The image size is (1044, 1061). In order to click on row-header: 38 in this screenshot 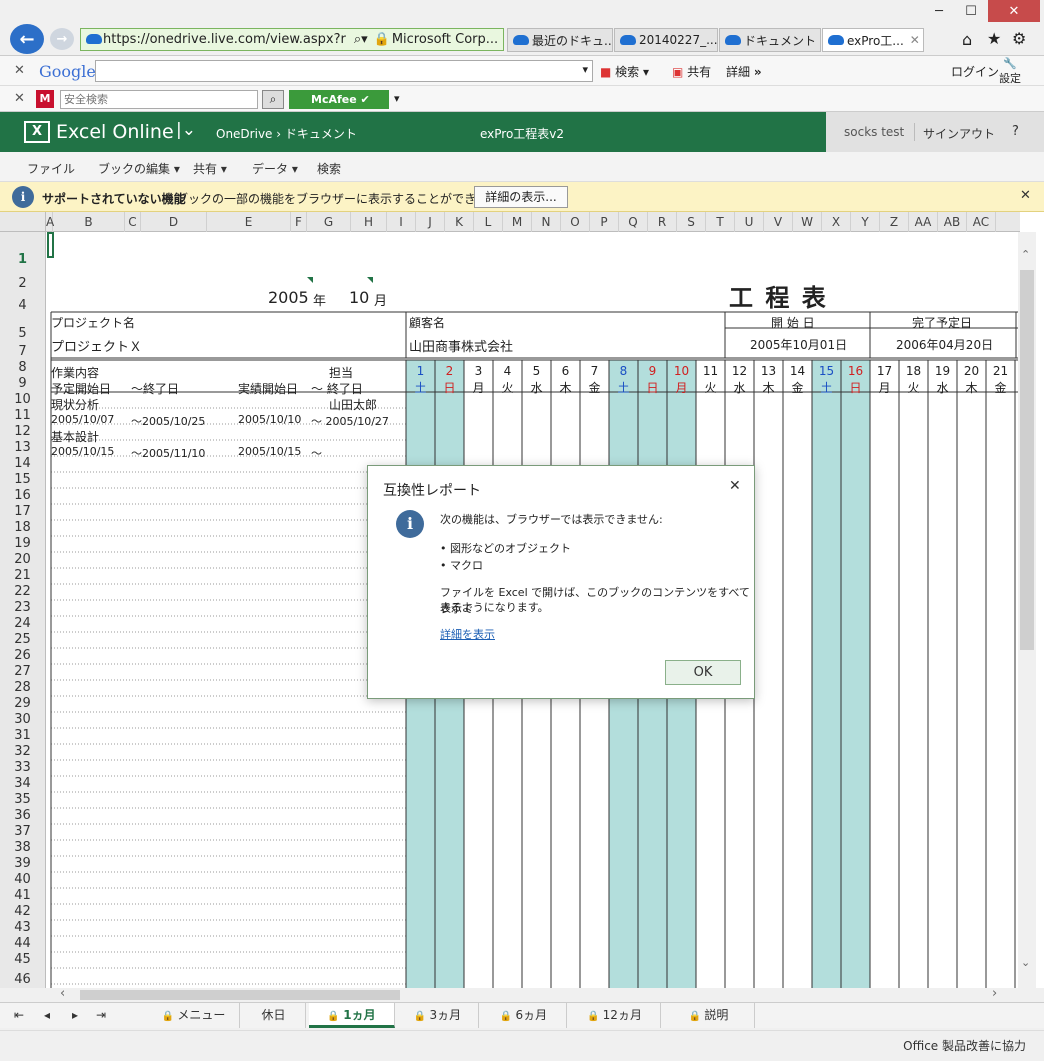, I will do `click(22, 848)`.